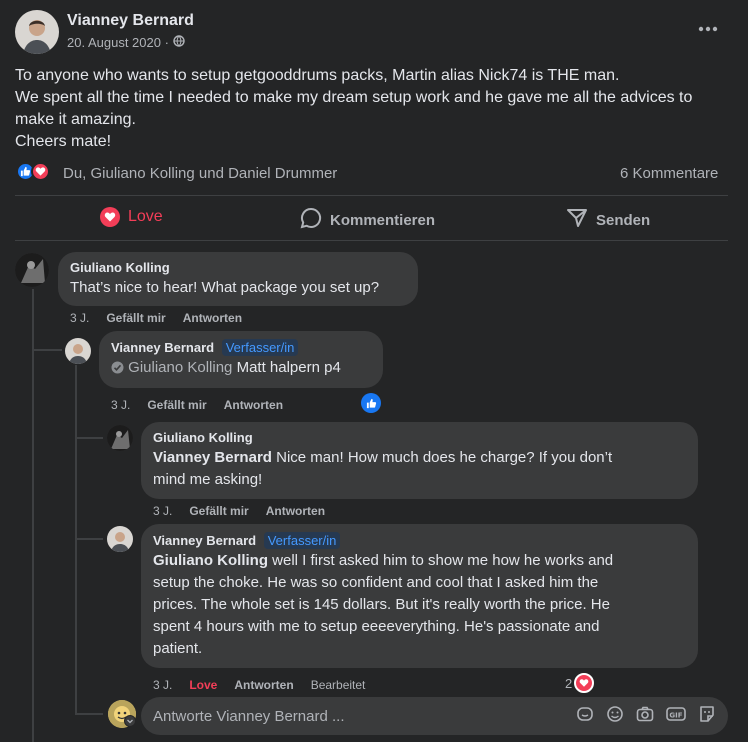 The height and width of the screenshot is (742, 748). What do you see at coordinates (145, 216) in the screenshot?
I see `love-label: Love` at bounding box center [145, 216].